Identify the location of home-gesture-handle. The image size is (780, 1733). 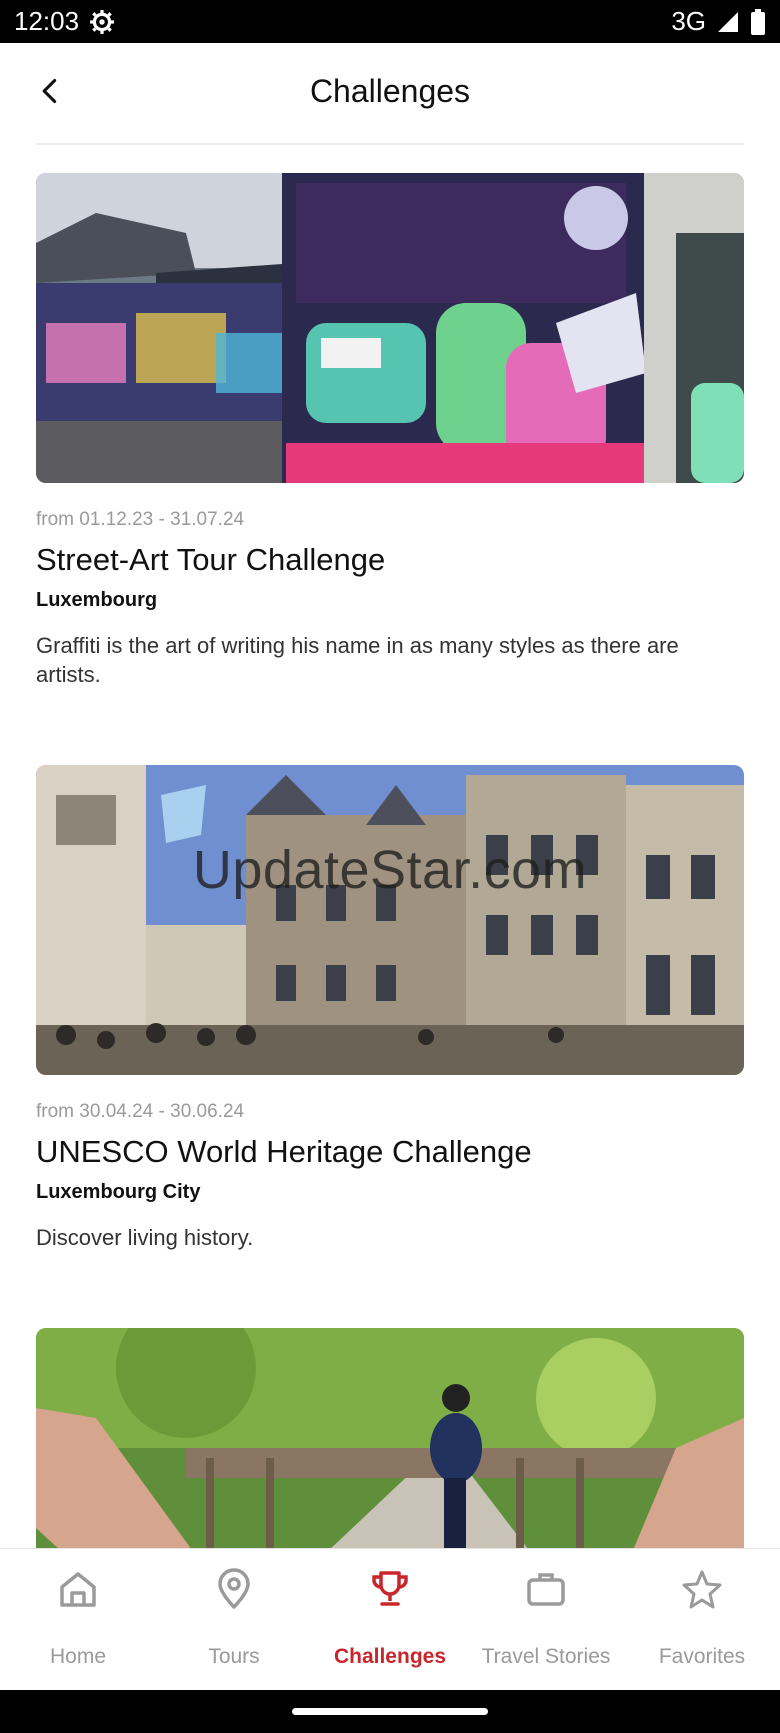
(390, 1711).